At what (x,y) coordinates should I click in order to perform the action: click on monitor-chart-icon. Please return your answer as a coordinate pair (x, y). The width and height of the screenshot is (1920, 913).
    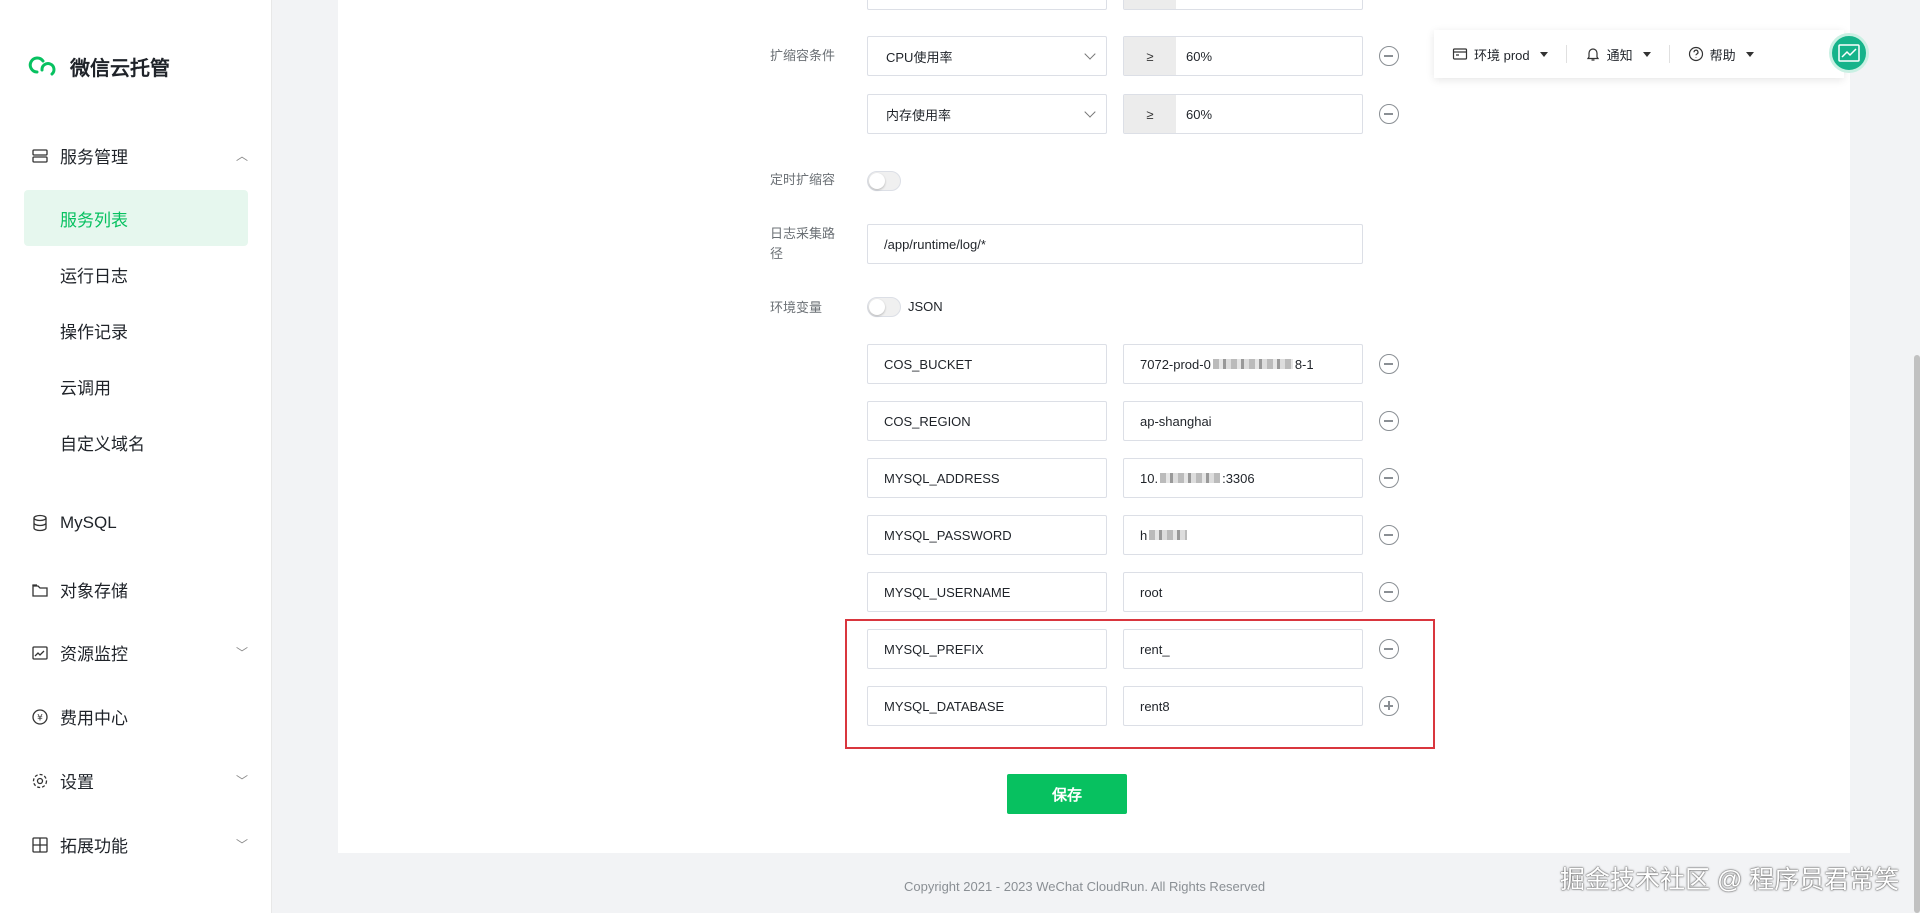
    Looking at the image, I should click on (40, 653).